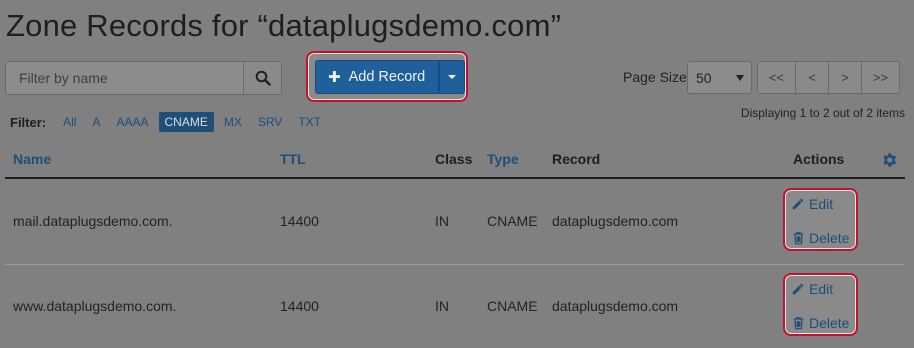 This screenshot has width=914, height=348. Describe the element at coordinates (284, 25) in the screenshot. I see `page-title: Zone Records for “dataplugsdemo.com”` at that location.